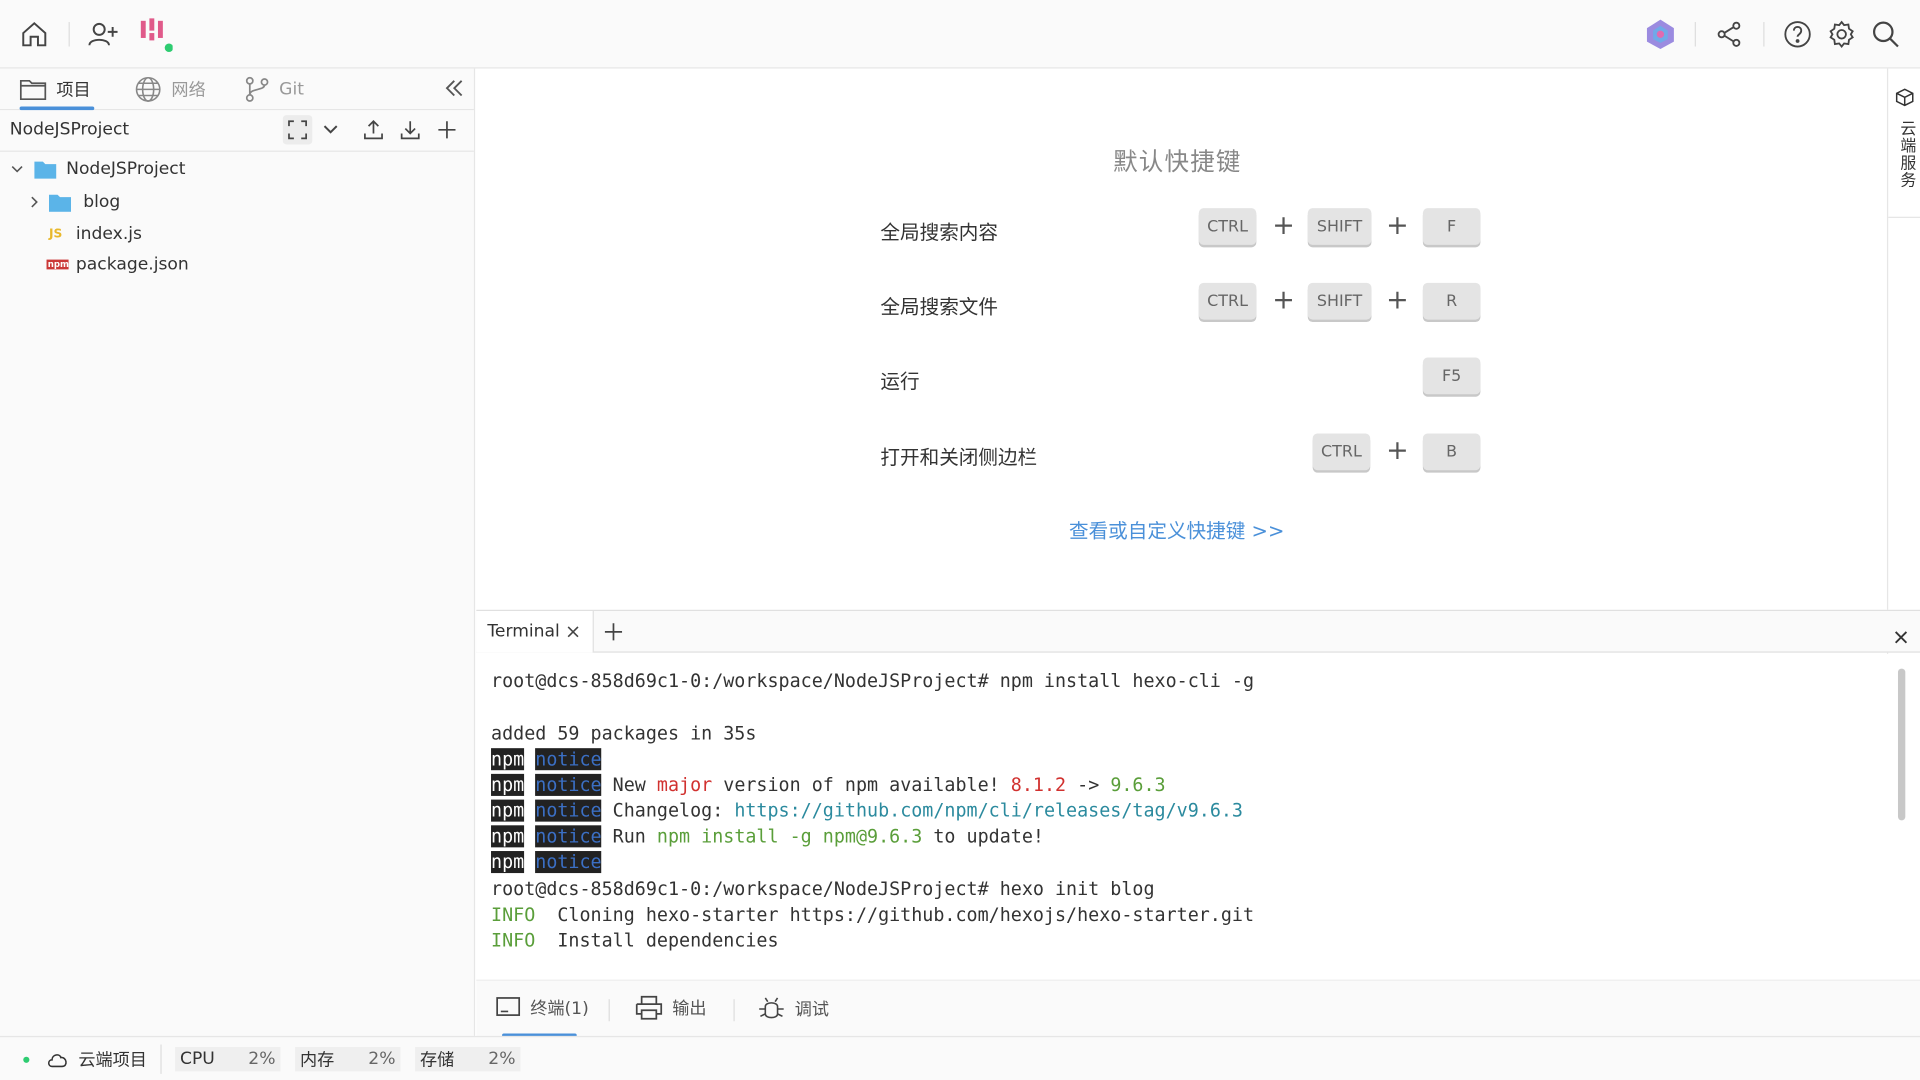 Image resolution: width=1920 pixels, height=1080 pixels. I want to click on shortcut-label: 全局搜索内容, so click(939, 232).